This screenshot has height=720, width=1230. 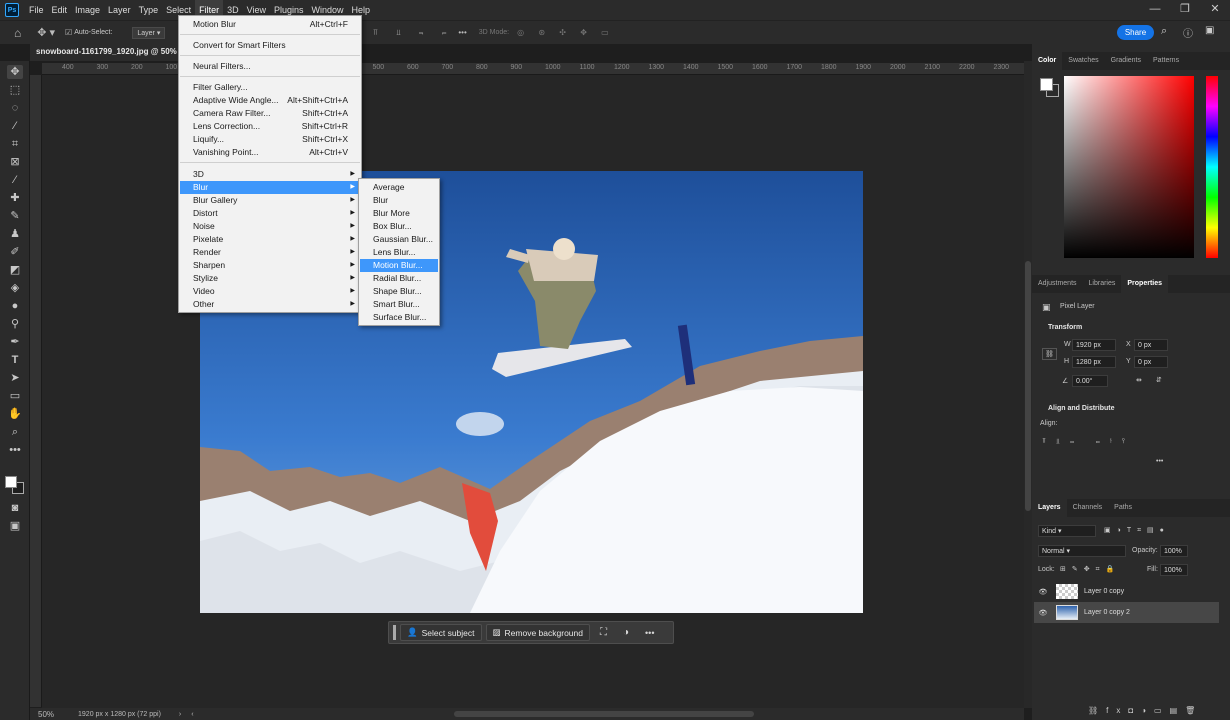 I want to click on menu-item-average: Average, so click(x=399, y=187).